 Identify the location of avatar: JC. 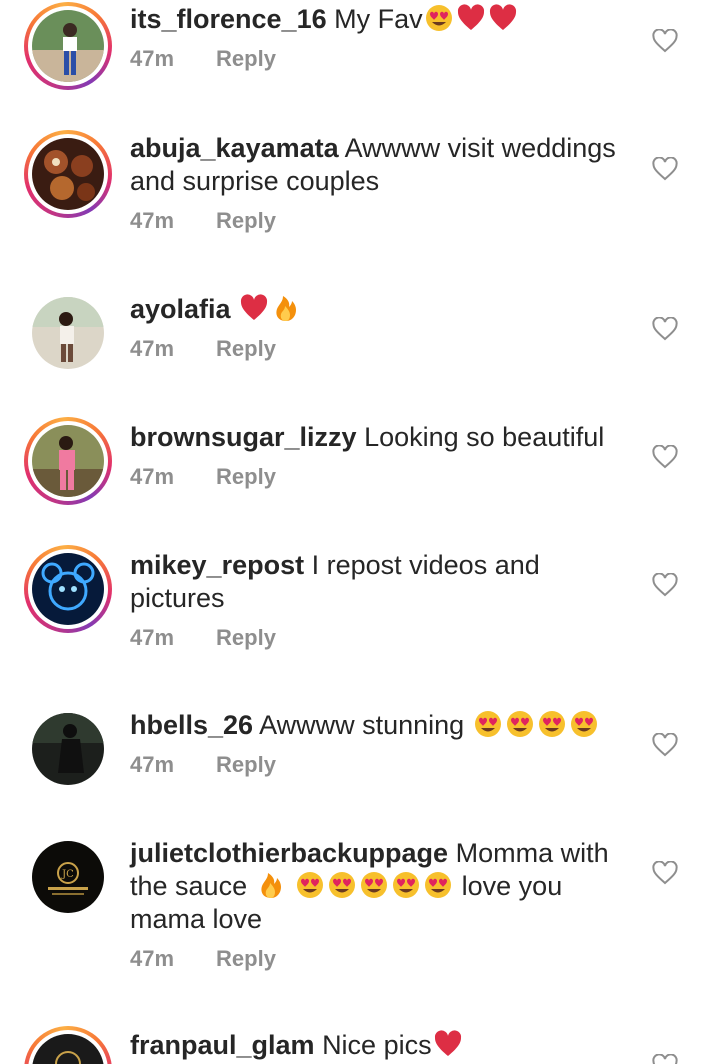
(68, 877).